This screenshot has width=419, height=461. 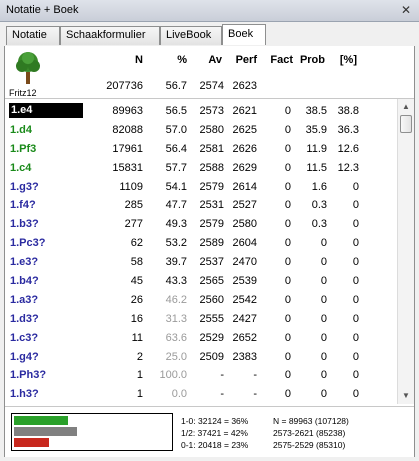 What do you see at coordinates (41, 187) in the screenshot?
I see `move-san: 1.g3?` at bounding box center [41, 187].